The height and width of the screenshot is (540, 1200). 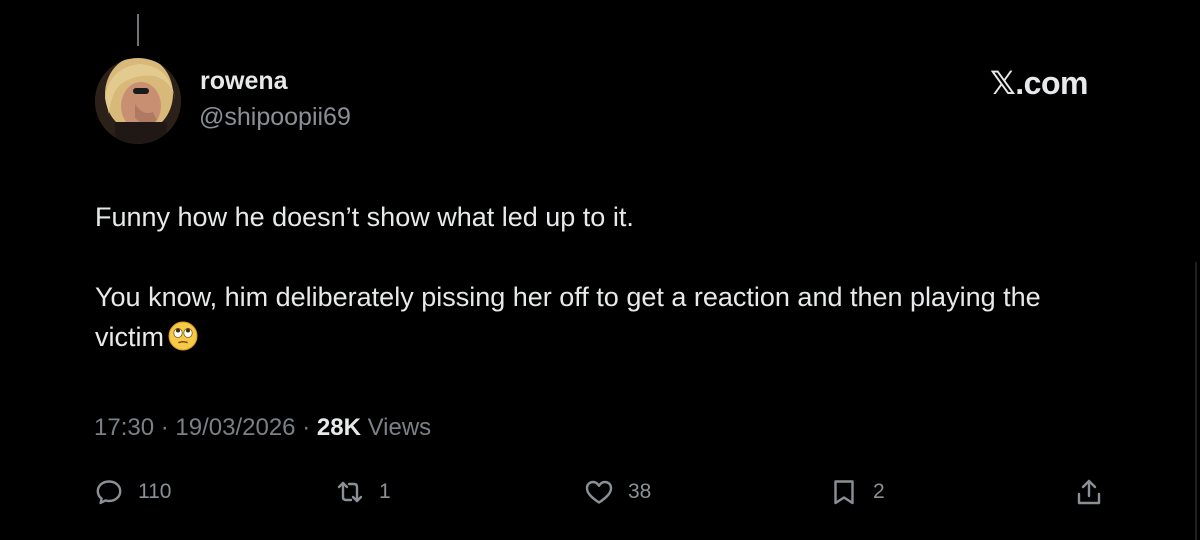 What do you see at coordinates (275, 117) in the screenshot?
I see `author-handle: @shipoopii69` at bounding box center [275, 117].